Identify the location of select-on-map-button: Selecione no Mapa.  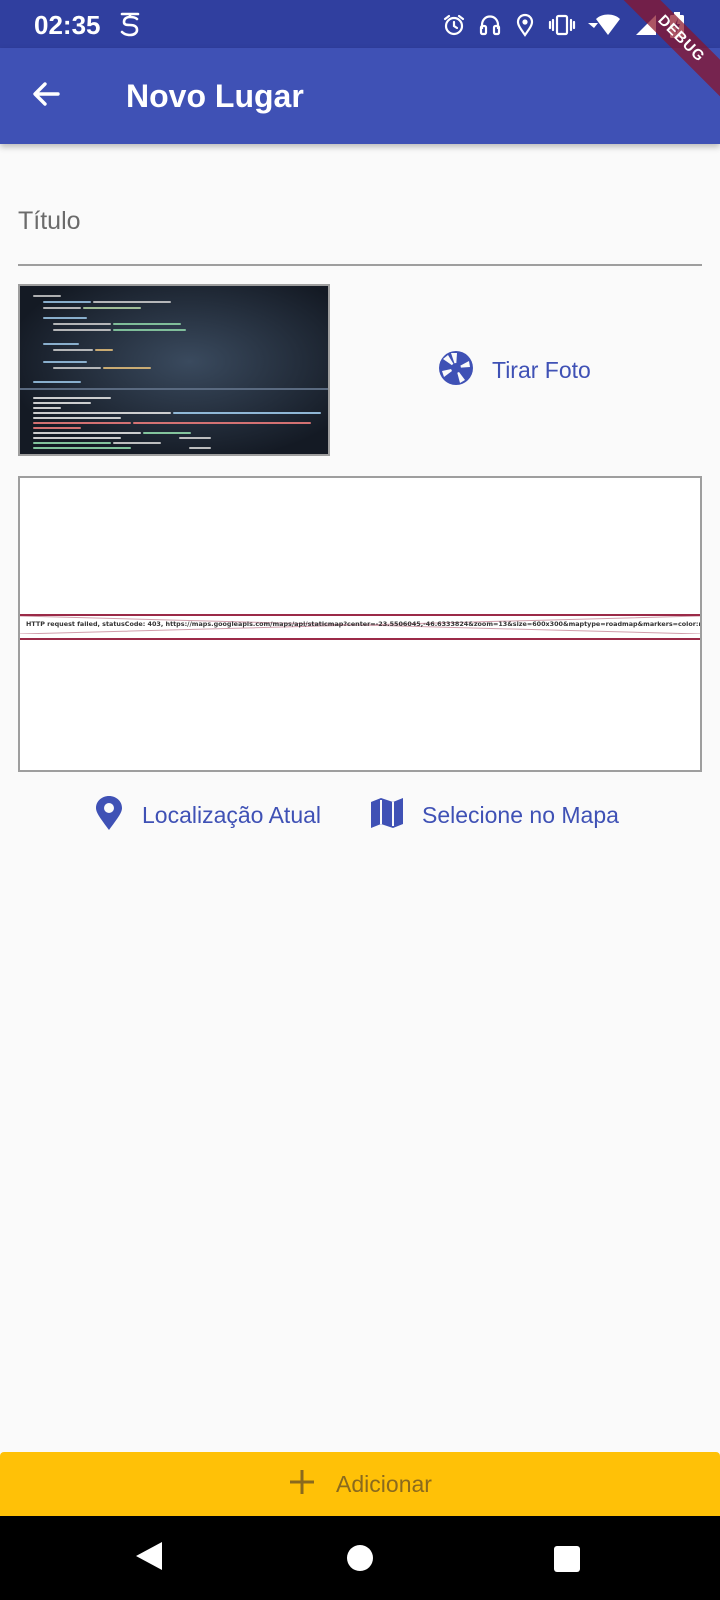
(494, 815).